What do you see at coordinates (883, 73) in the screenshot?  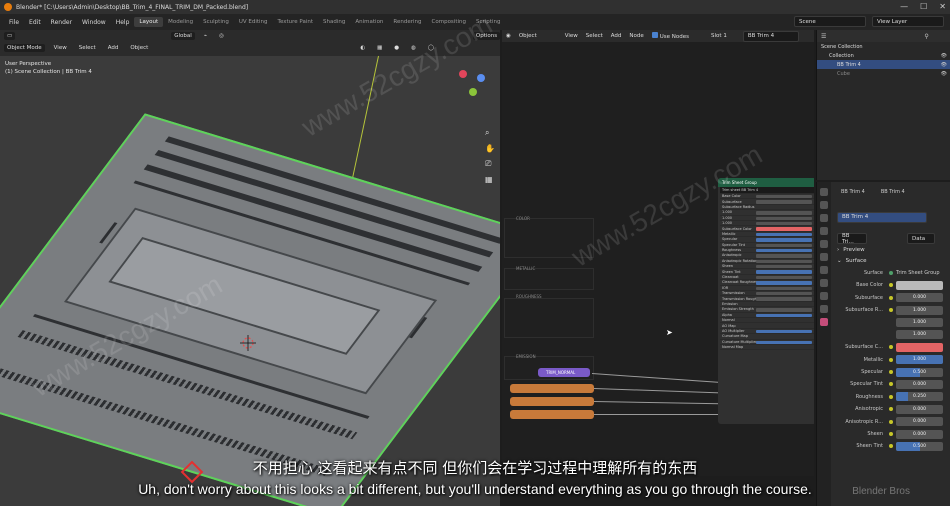 I see `outliner-item-cube: Cube 👁` at bounding box center [883, 73].